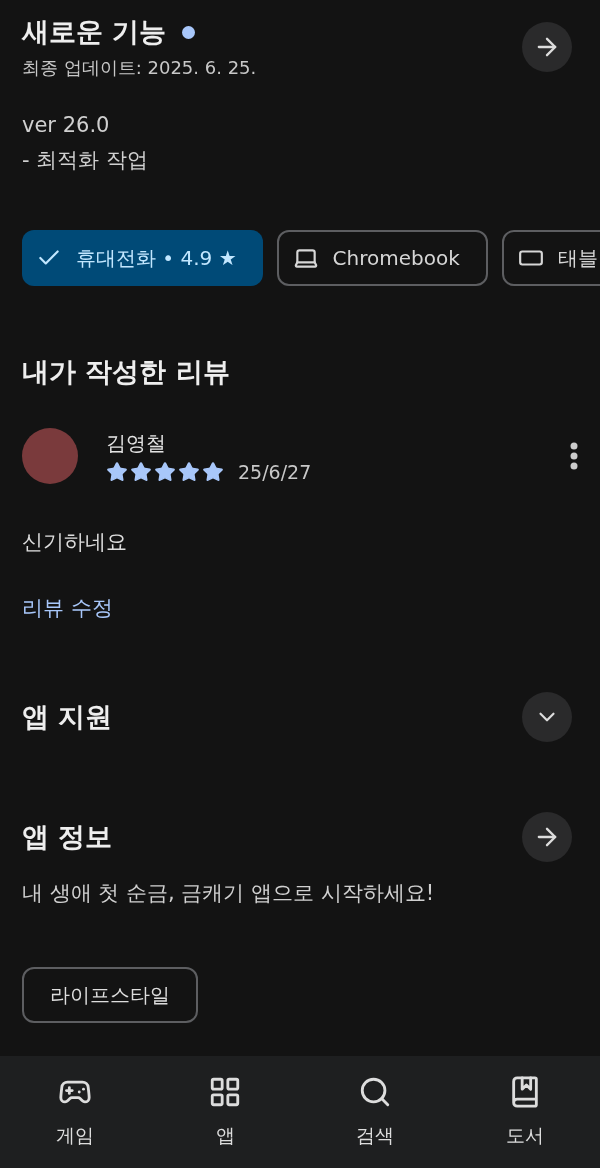  What do you see at coordinates (94, 32) in the screenshot?
I see `section-title: 새로운 기능` at bounding box center [94, 32].